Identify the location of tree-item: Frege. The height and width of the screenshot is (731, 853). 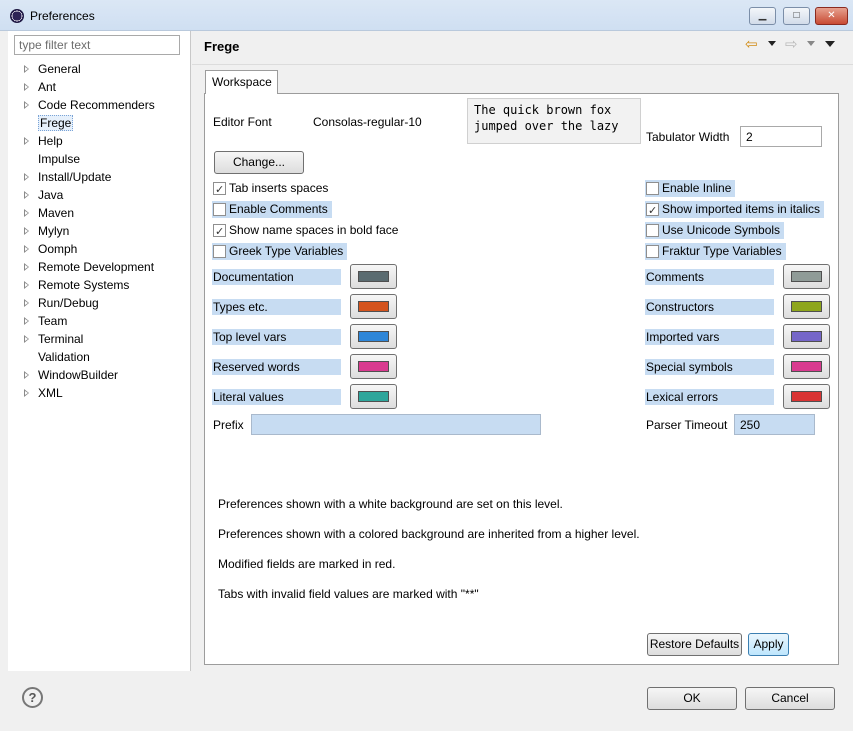
(105, 123).